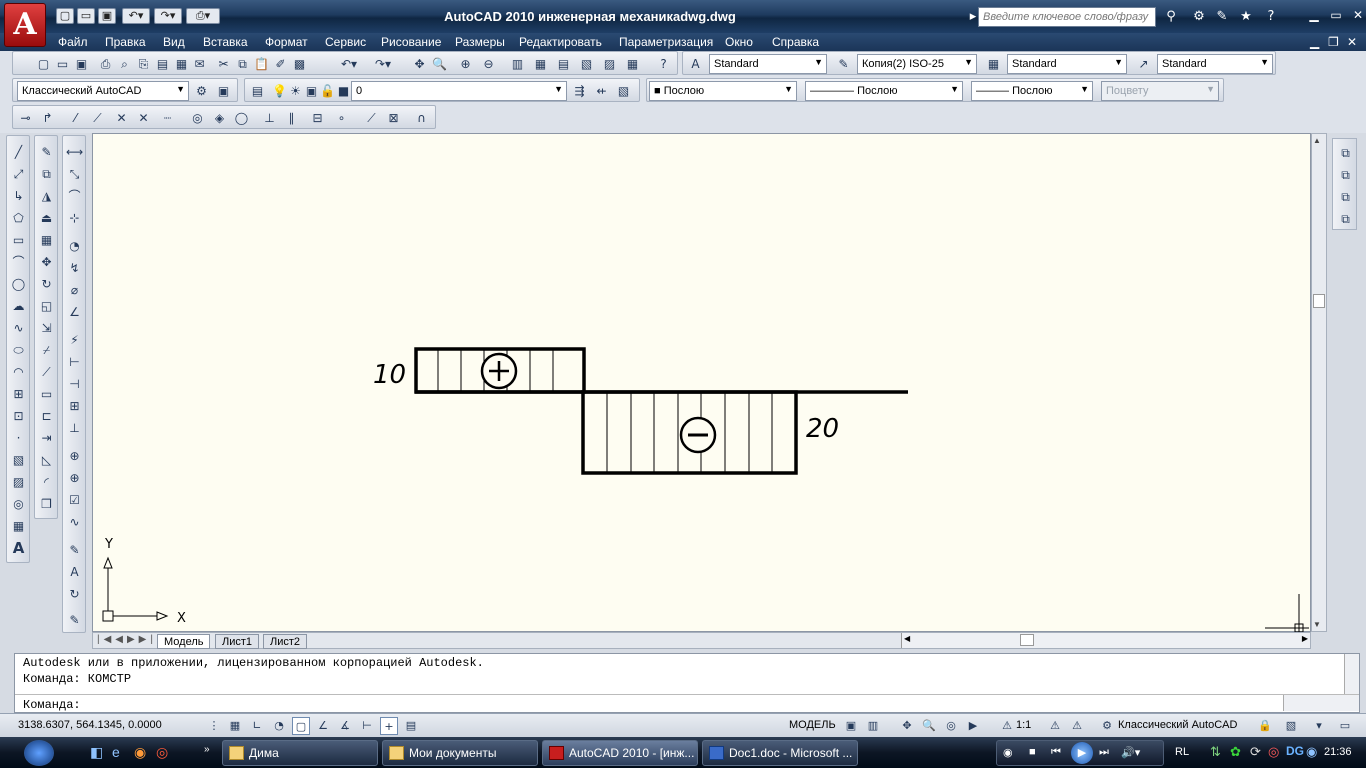 This screenshot has height=768, width=1366. What do you see at coordinates (162, 63) in the screenshot?
I see `3d-print-icon: ▤` at bounding box center [162, 63].